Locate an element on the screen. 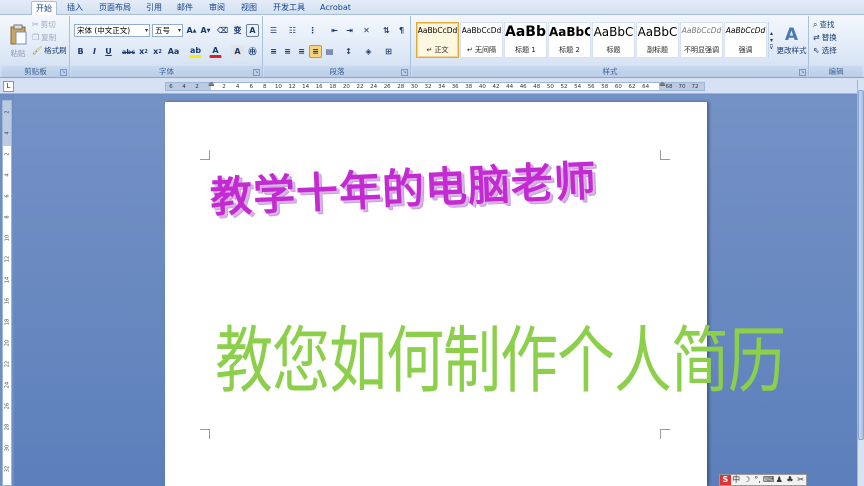 The width and height of the screenshot is (864, 486). clipboard-group: 粘贴 ✂ 剪切 ❐ 复制 🖌 格式刷 剪贴板 ↘ is located at coordinates (36, 46).